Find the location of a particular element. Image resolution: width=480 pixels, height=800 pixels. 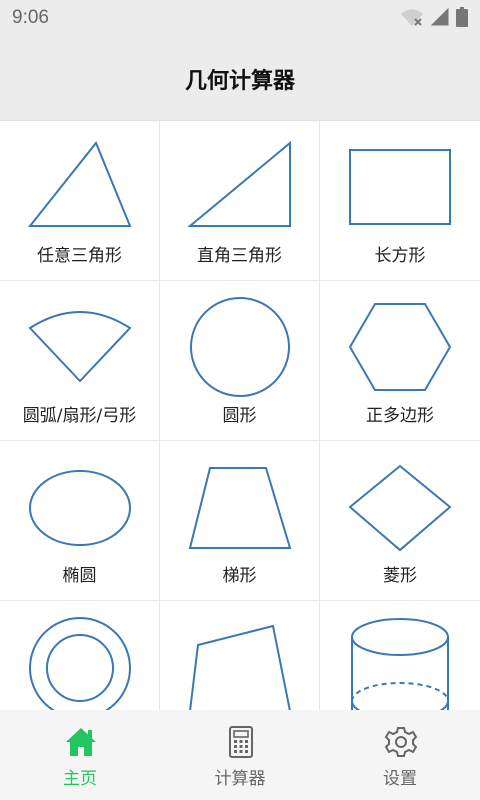

gear-icon is located at coordinates (401, 742).